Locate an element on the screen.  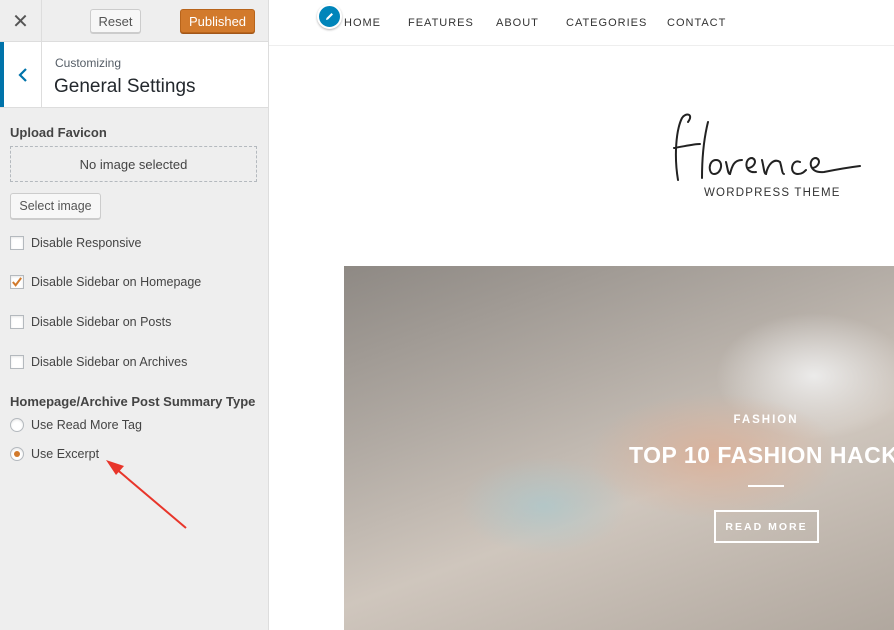
checkmark-icon is located at coordinates (17, 282).